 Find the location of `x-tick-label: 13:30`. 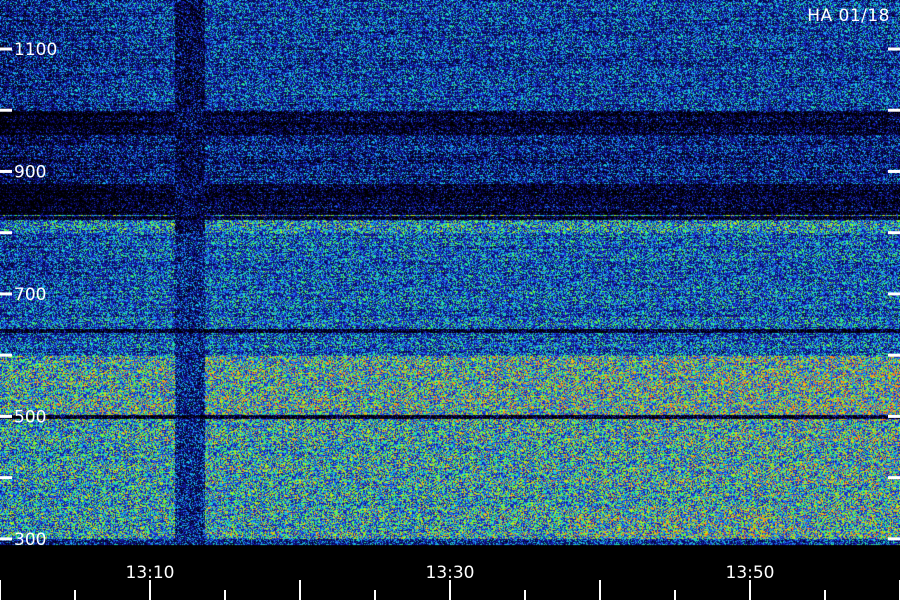

x-tick-label: 13:30 is located at coordinates (450, 573).